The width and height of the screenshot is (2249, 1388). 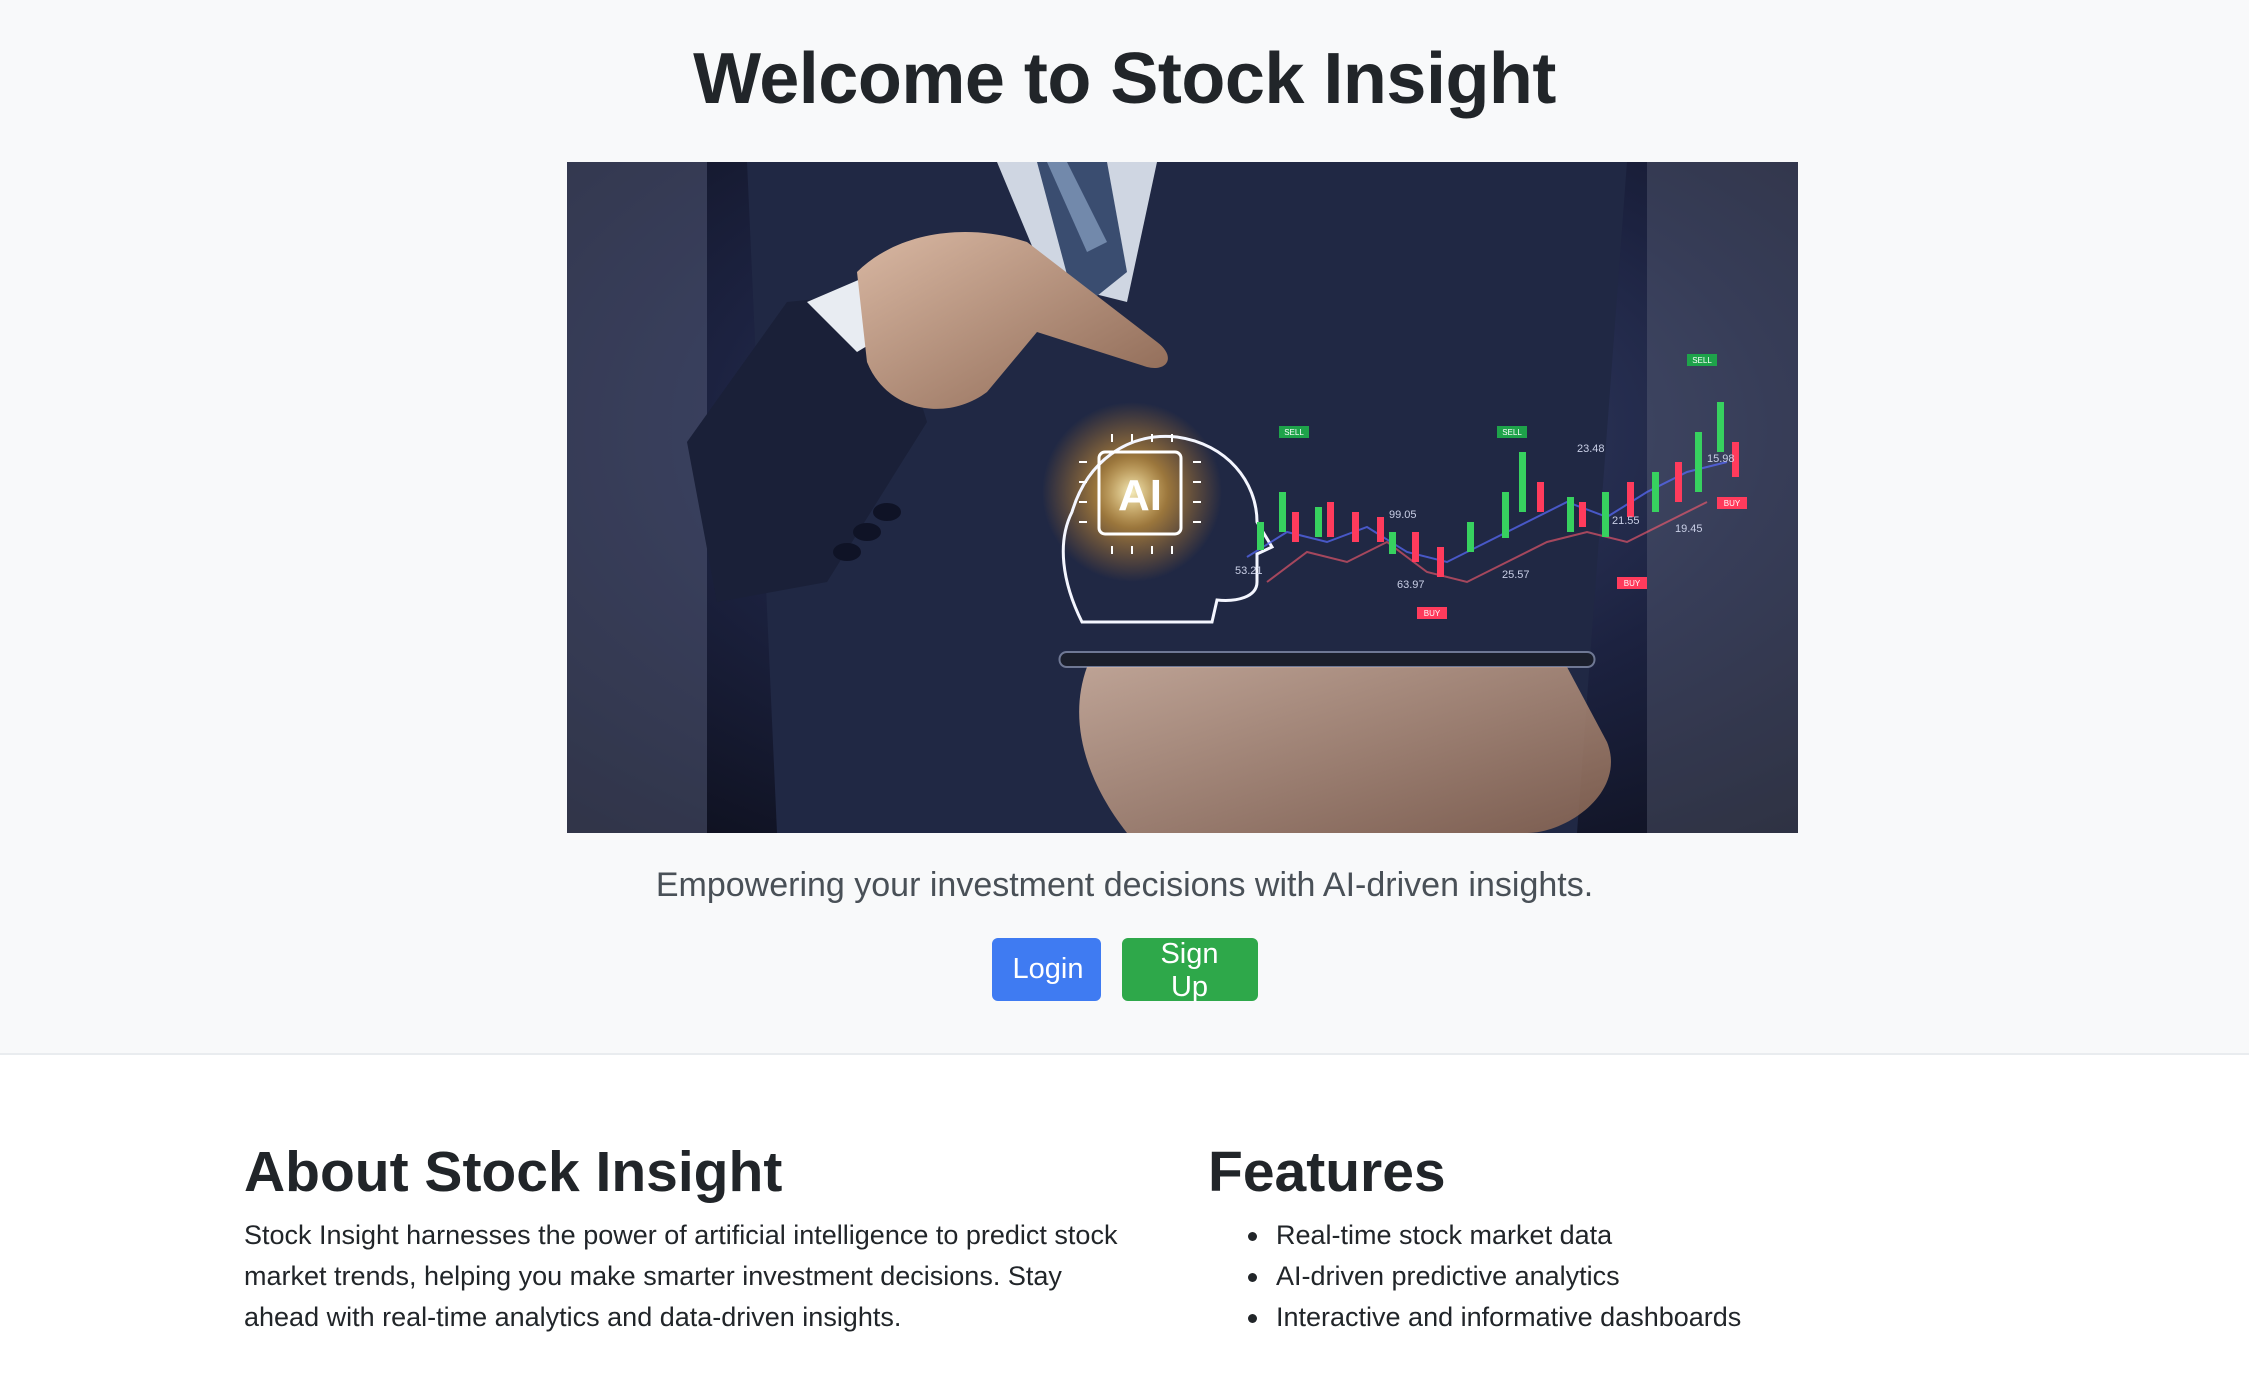 What do you see at coordinates (1046, 969) in the screenshot?
I see `login-button: Login` at bounding box center [1046, 969].